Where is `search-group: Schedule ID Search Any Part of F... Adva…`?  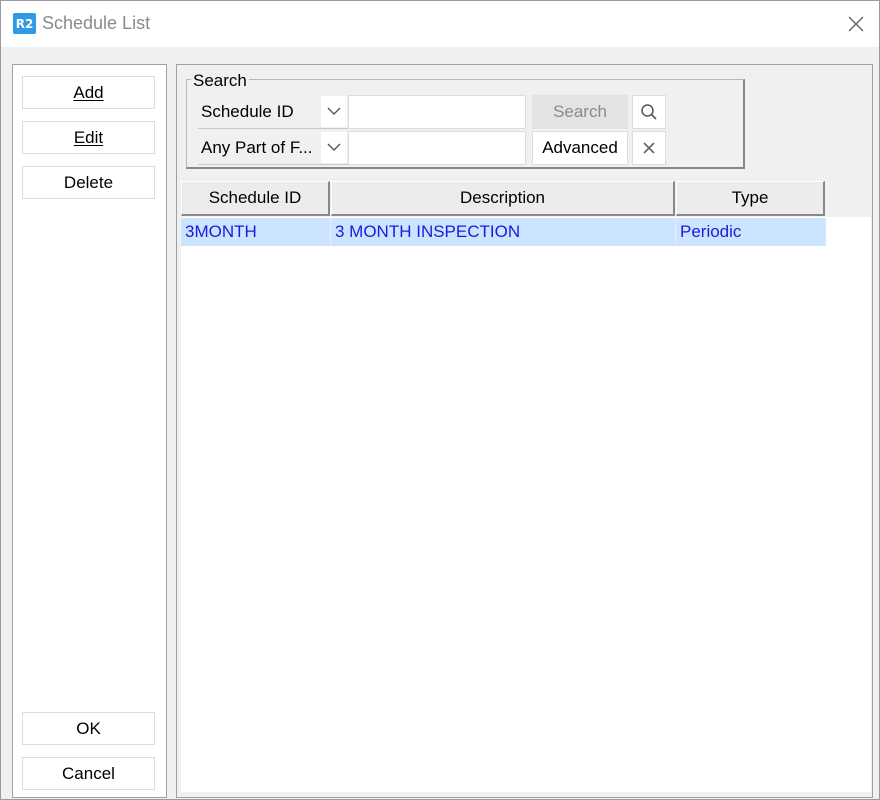
search-group: Schedule ID Search Any Part of F... Adva… is located at coordinates (465, 124).